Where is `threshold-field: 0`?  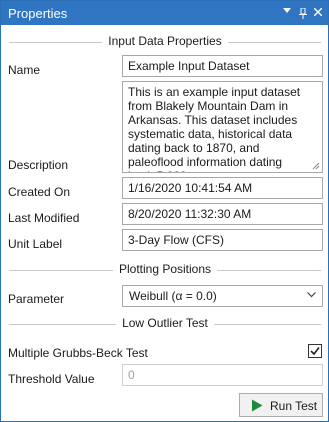
threshold-field: 0 is located at coordinates (222, 375).